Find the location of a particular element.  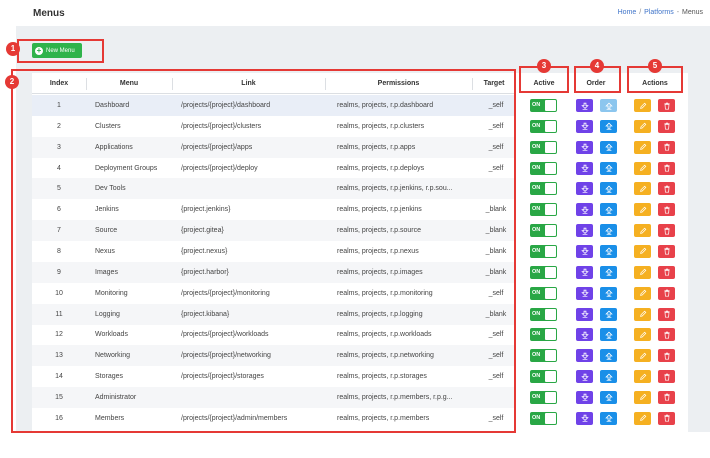

arrow-down-icon is located at coordinates (584, 418).